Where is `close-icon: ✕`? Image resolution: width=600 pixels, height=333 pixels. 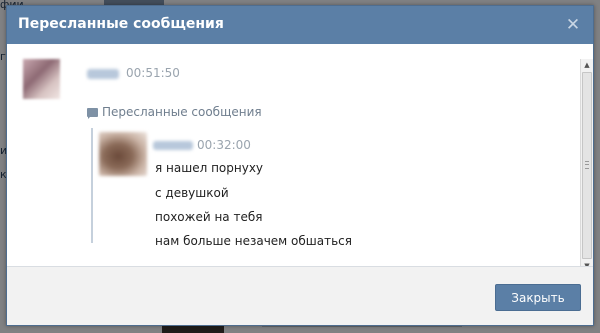 close-icon: ✕ is located at coordinates (573, 25).